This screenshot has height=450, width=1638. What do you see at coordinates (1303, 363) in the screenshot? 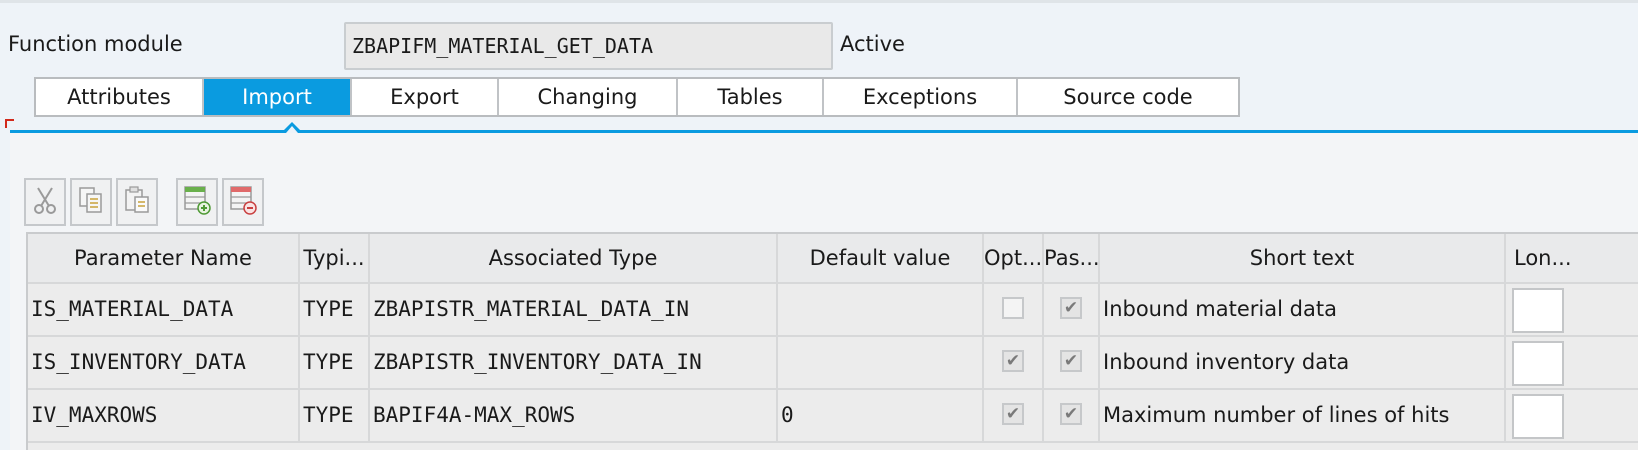
I see `short-text-cell: Inbound inventory data` at bounding box center [1303, 363].